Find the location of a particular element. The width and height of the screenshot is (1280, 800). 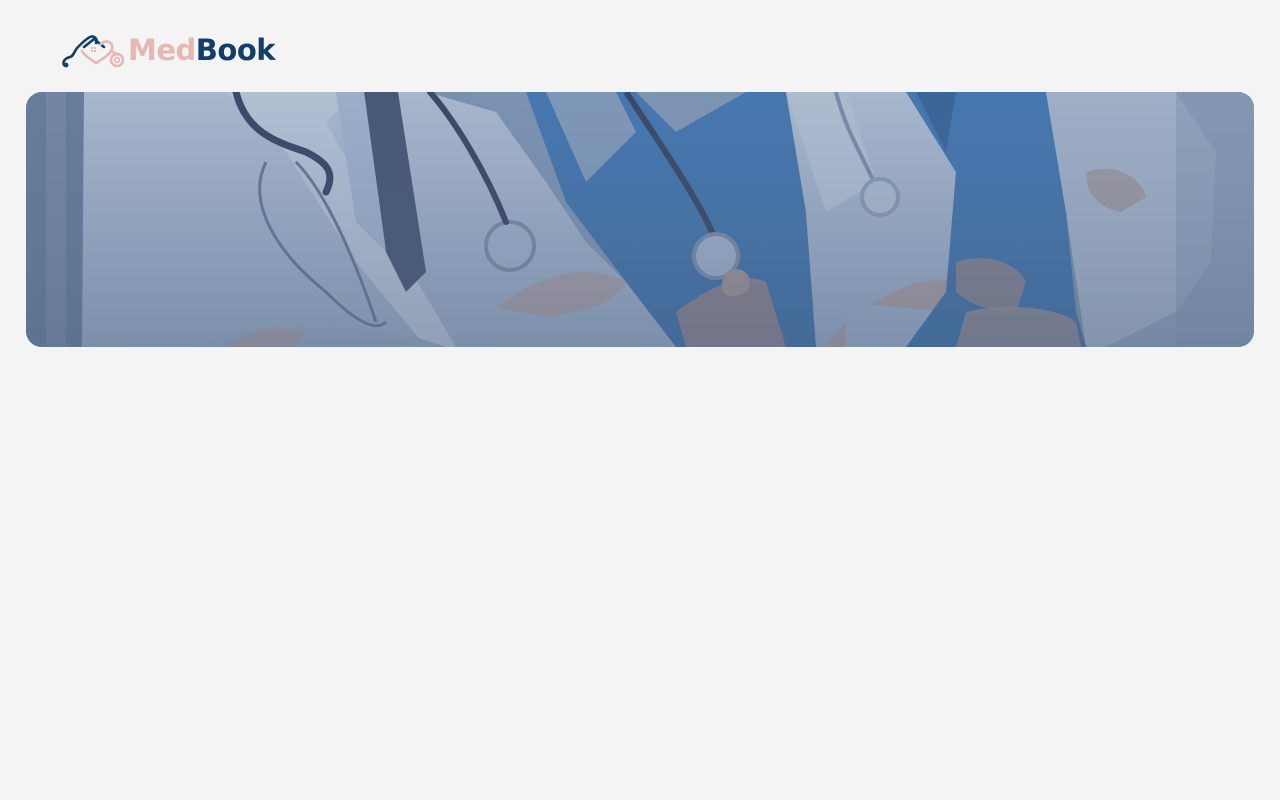

medbook-logo-link: MedBook is located at coordinates (168, 50).